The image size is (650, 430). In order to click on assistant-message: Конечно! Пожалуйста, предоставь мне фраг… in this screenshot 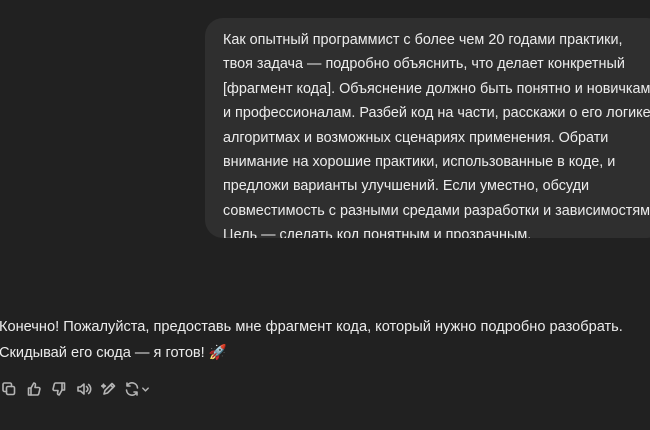, I will do `click(325, 340)`.